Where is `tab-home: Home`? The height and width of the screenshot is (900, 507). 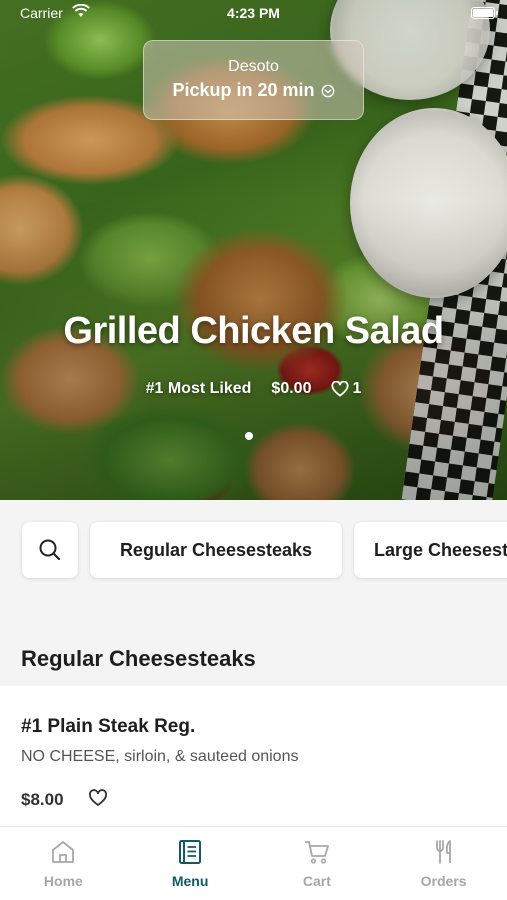 tab-home: Home is located at coordinates (63, 863).